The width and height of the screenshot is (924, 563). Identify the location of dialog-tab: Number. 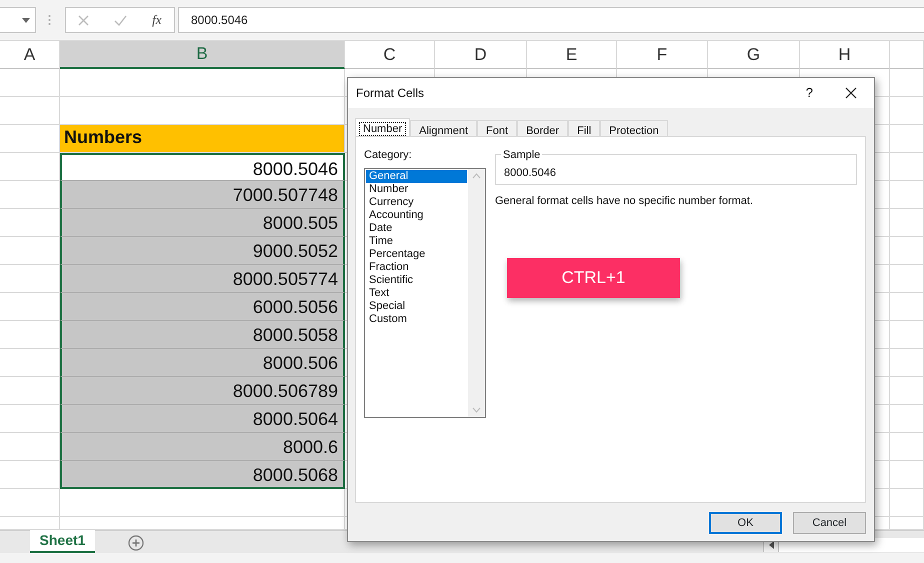
(382, 127).